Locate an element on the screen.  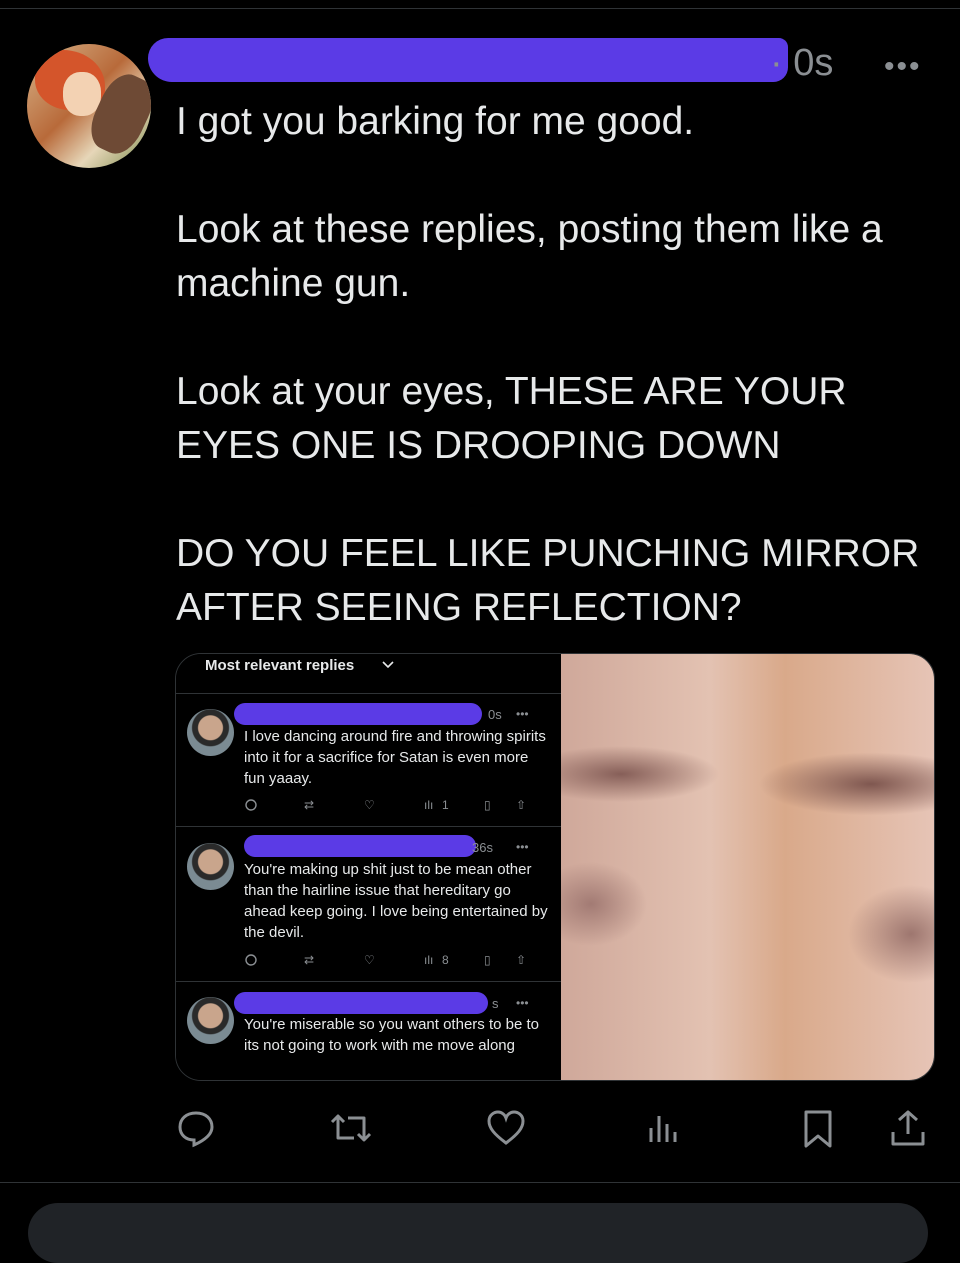
reply-time: 36s is located at coordinates (482, 847).